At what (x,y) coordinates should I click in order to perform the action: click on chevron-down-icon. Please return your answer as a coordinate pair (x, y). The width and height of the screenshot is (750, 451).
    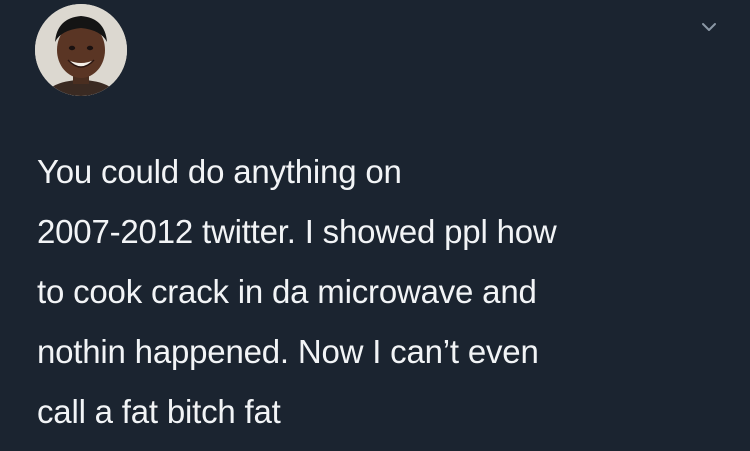
    Looking at the image, I should click on (709, 27).